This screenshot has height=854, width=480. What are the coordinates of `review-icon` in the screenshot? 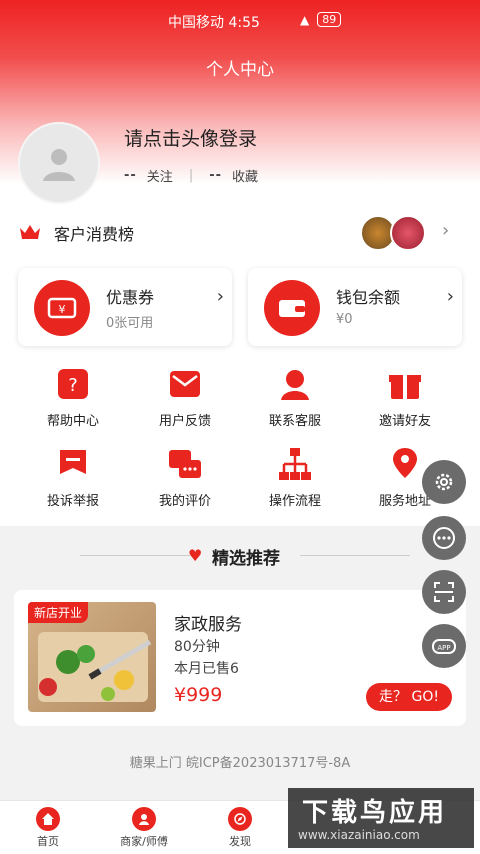 It's located at (185, 464).